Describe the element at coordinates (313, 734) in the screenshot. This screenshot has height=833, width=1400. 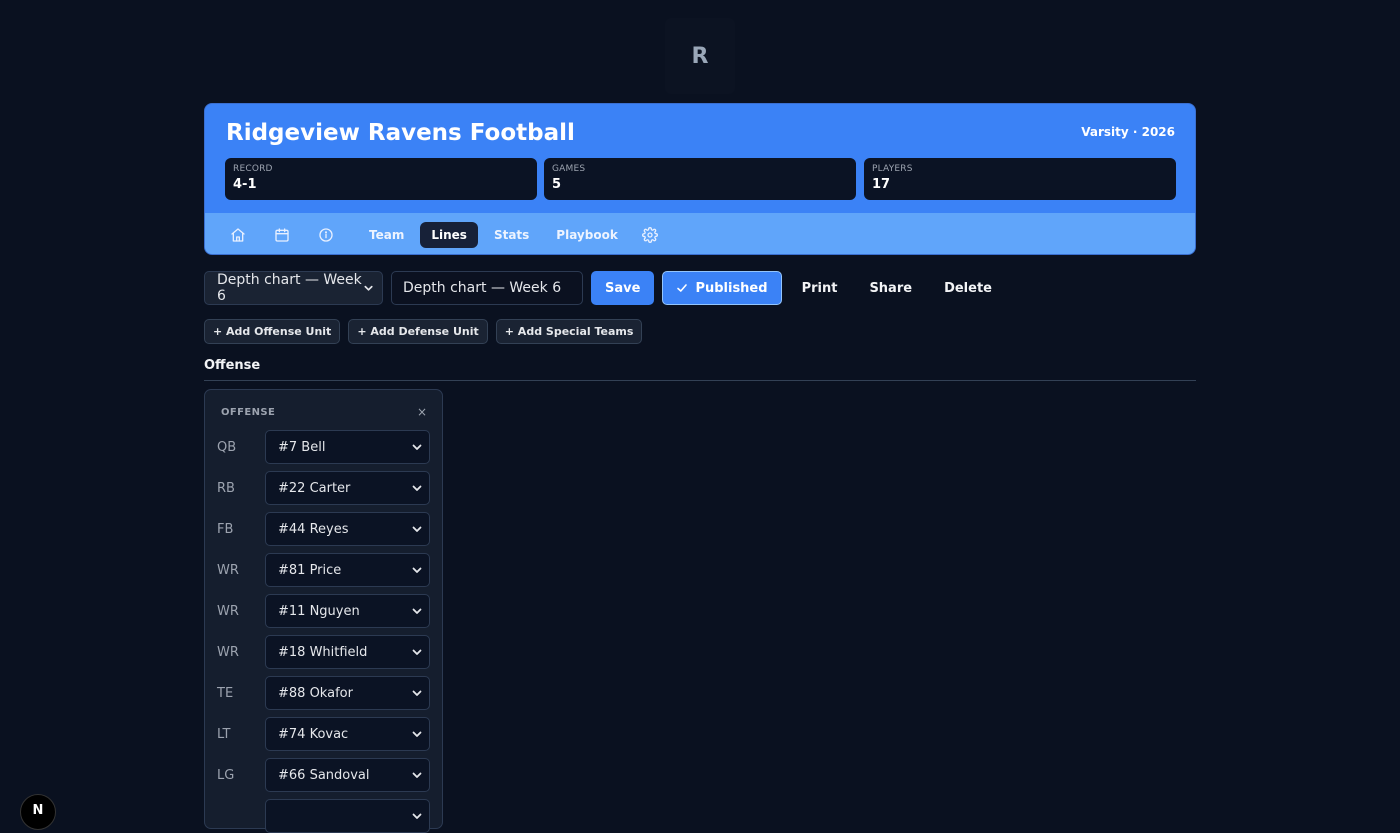
I see `player-select-value: #74 Kovac` at that location.